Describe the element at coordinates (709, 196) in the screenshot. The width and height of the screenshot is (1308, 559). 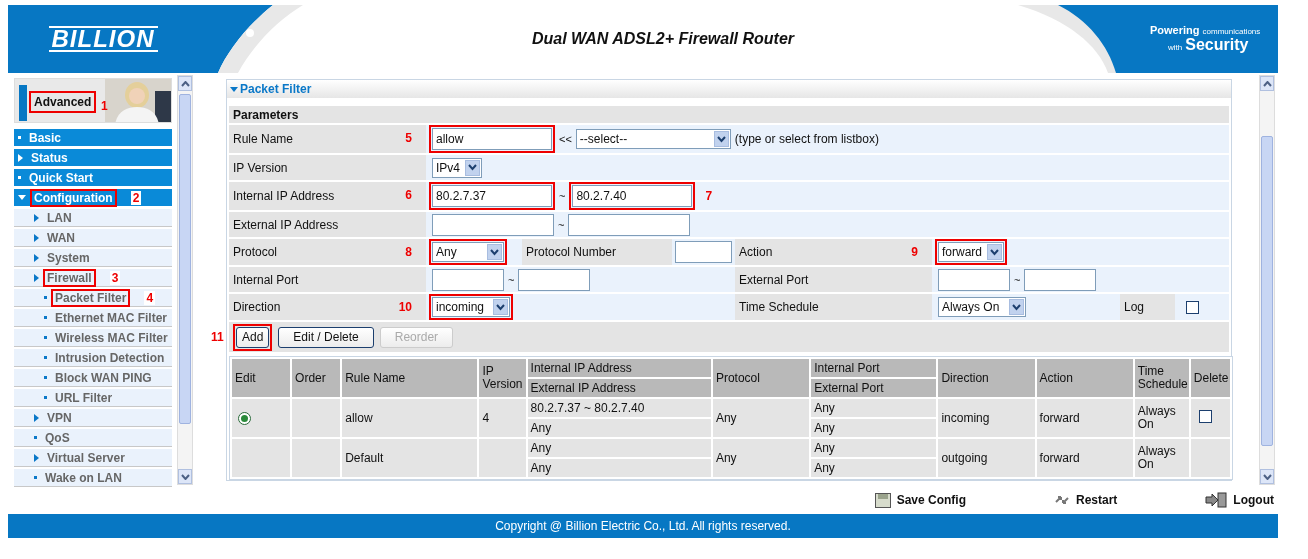
I see `callout-number: 7` at that location.